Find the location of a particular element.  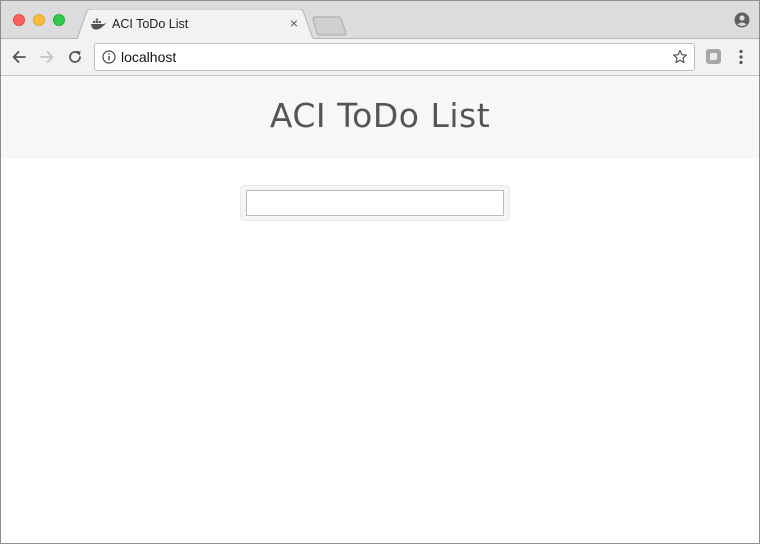

tab-strip: ACI ToDo List × is located at coordinates (380, 20).